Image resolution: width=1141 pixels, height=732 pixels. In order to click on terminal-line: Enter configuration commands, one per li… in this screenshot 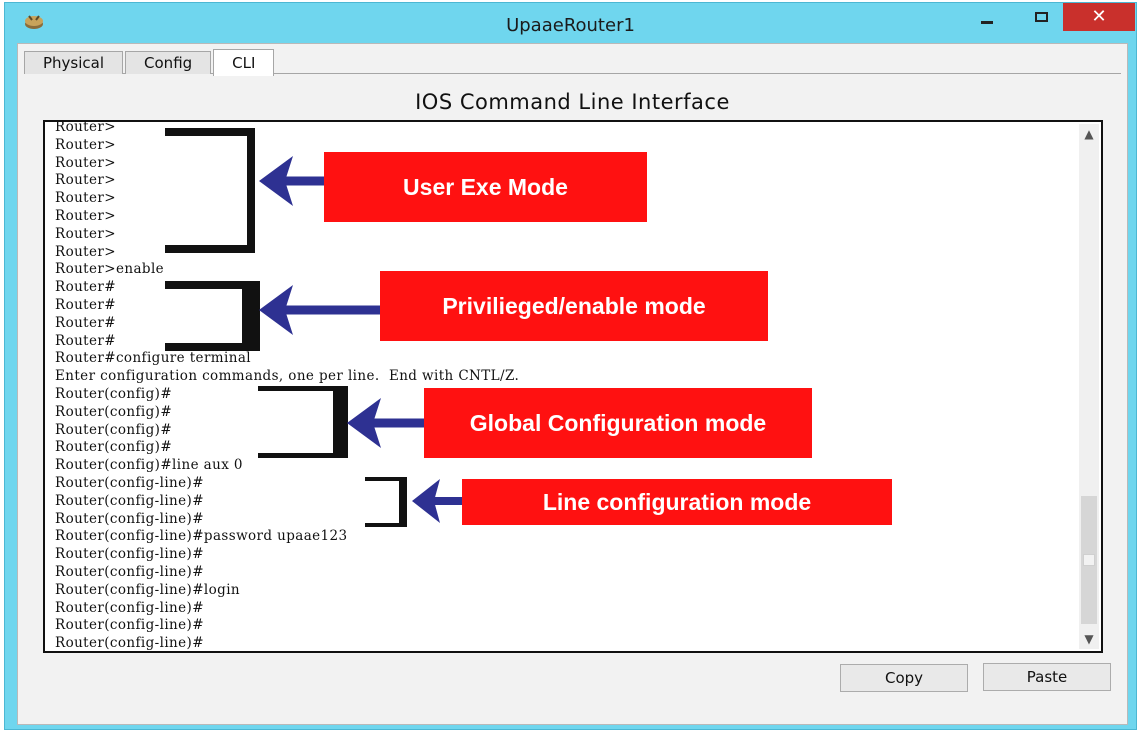, I will do `click(287, 376)`.